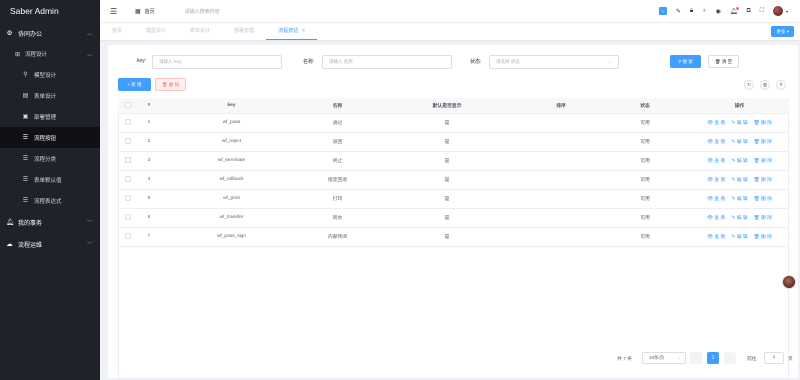 The image size is (800, 380). I want to click on sidebar-item-label: 表单默认值, so click(48, 180).